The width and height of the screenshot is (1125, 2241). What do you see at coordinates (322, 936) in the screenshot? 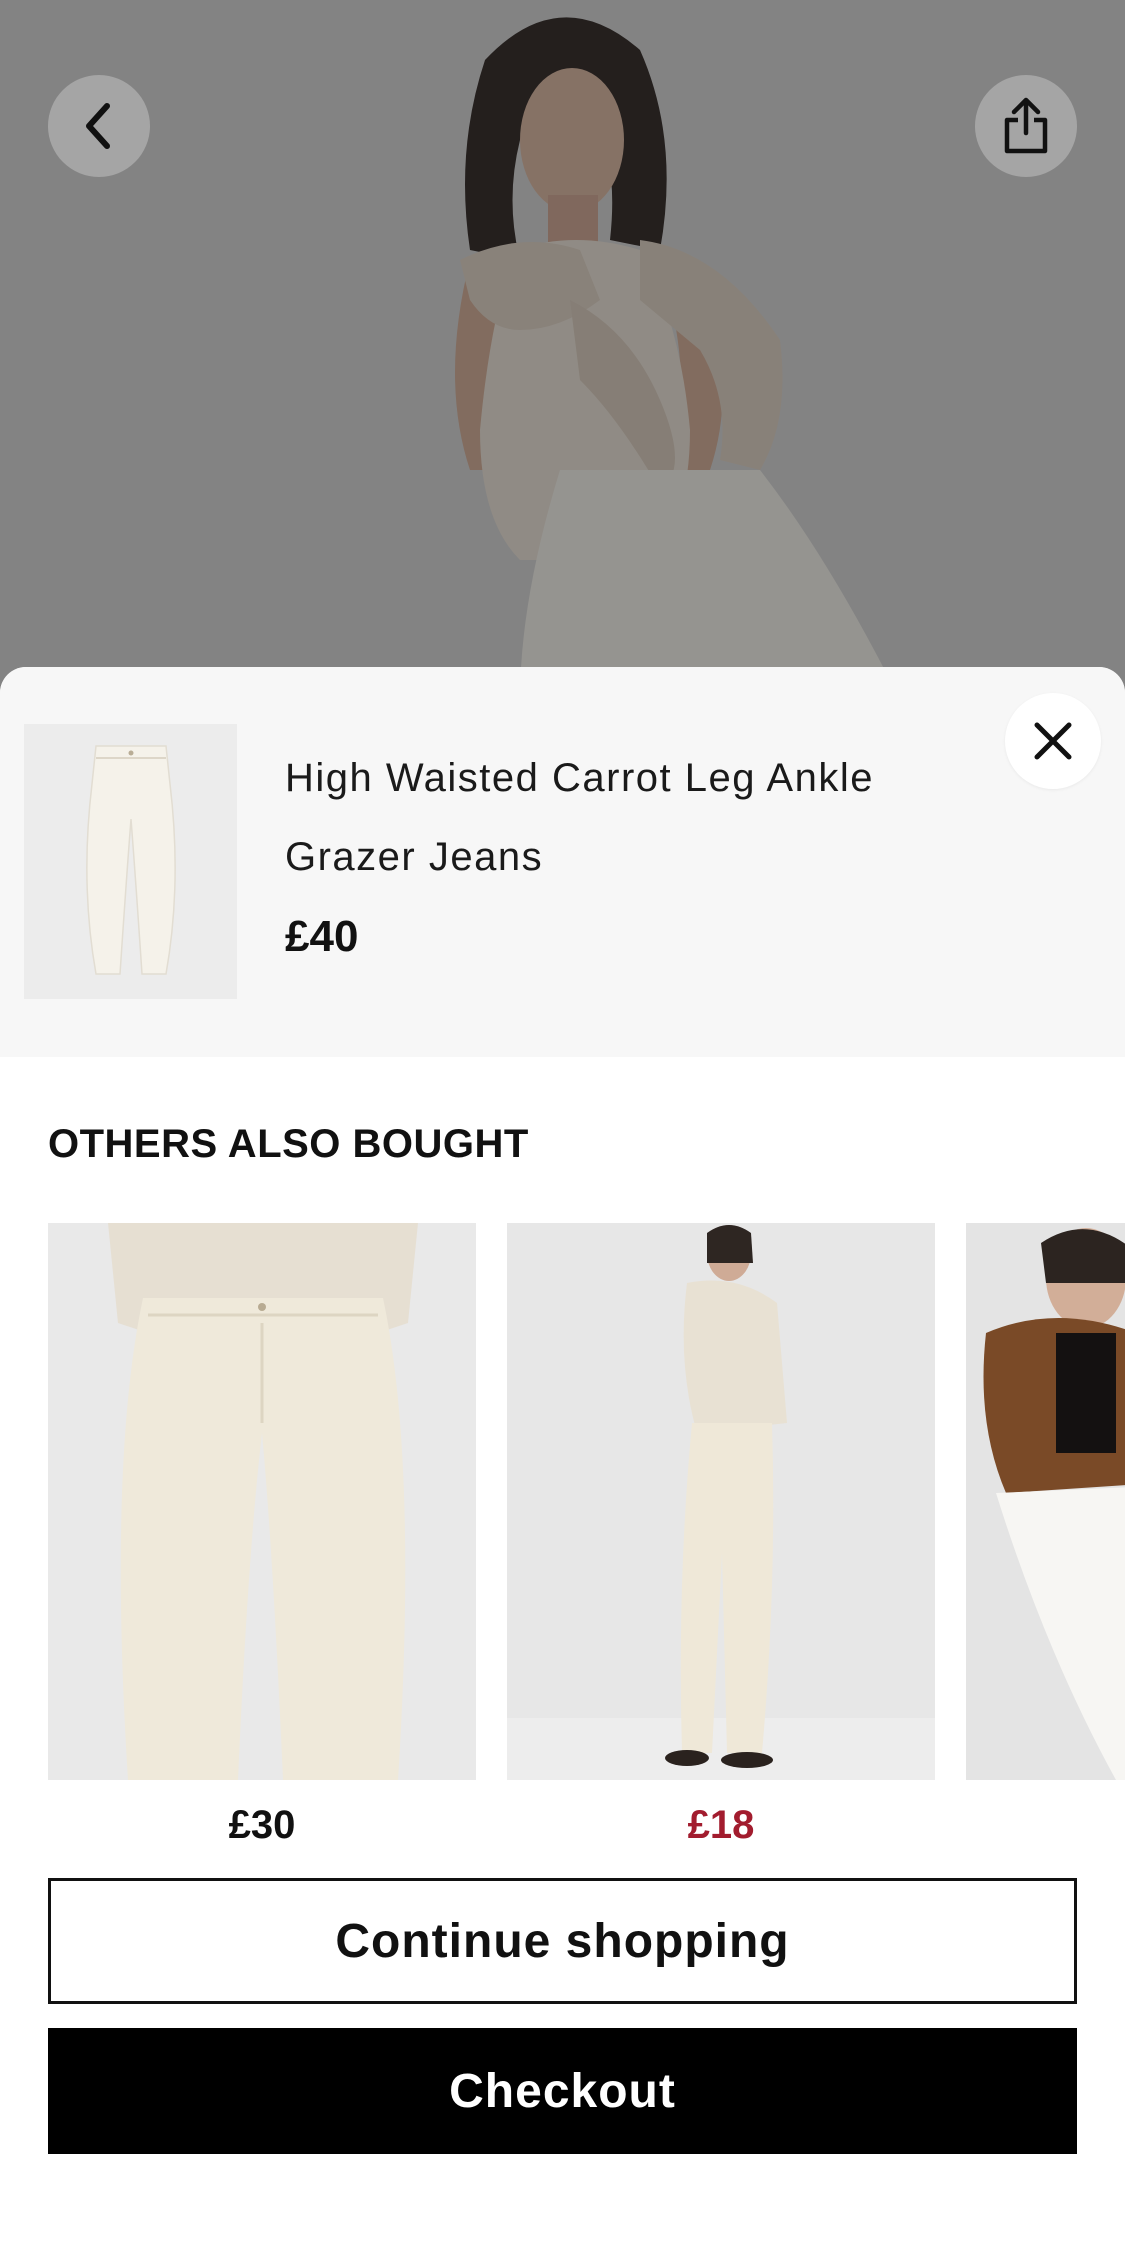
I see `added-item-price: £40` at bounding box center [322, 936].